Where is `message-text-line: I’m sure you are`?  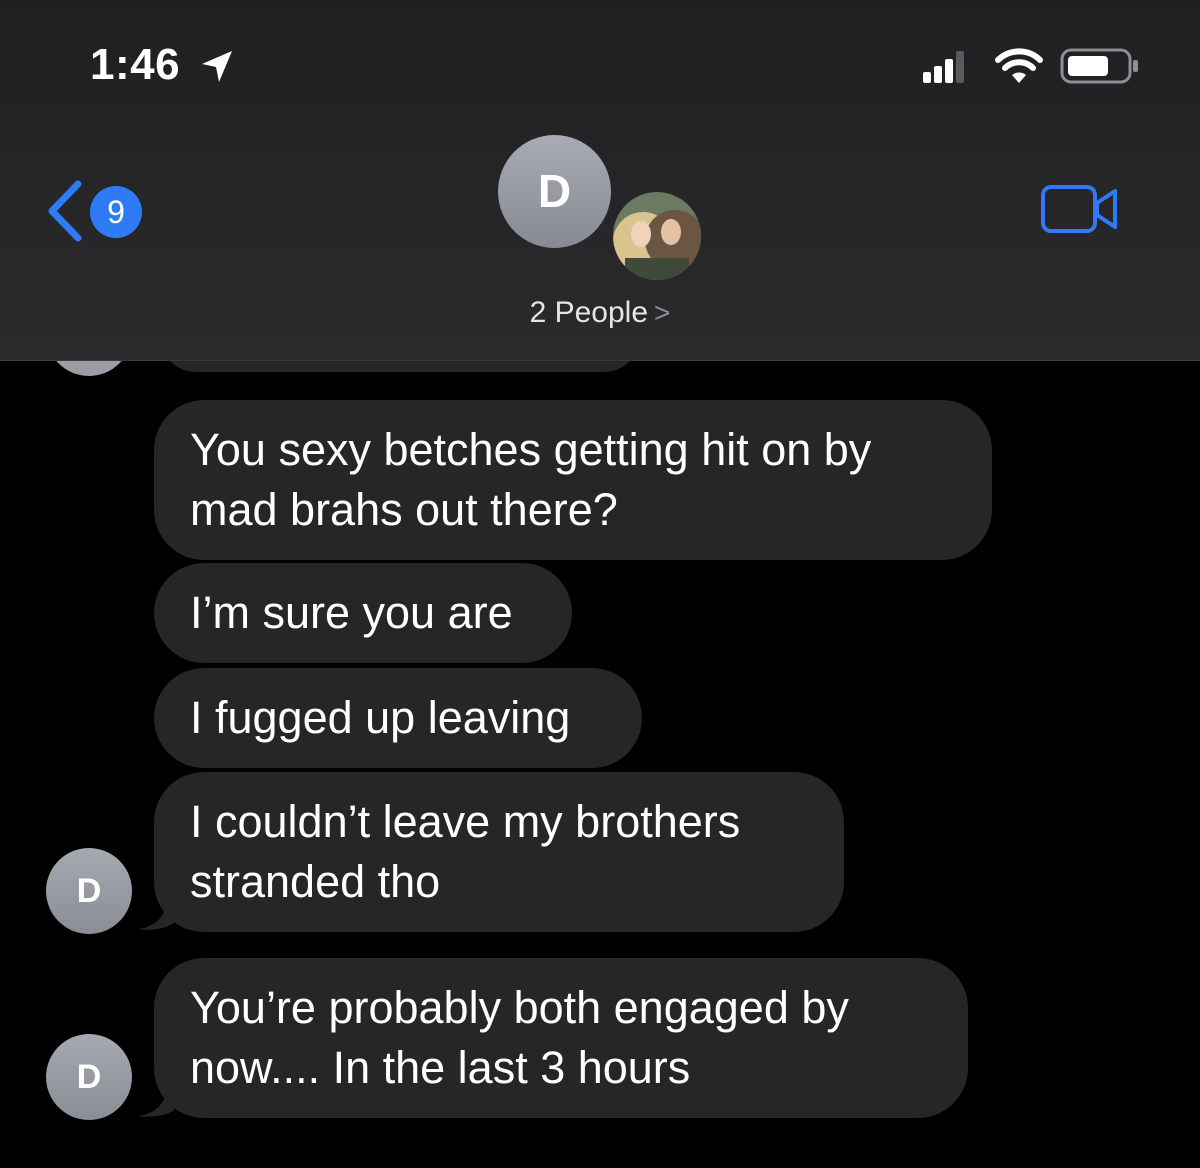 message-text-line: I’m sure you are is located at coordinates (351, 612).